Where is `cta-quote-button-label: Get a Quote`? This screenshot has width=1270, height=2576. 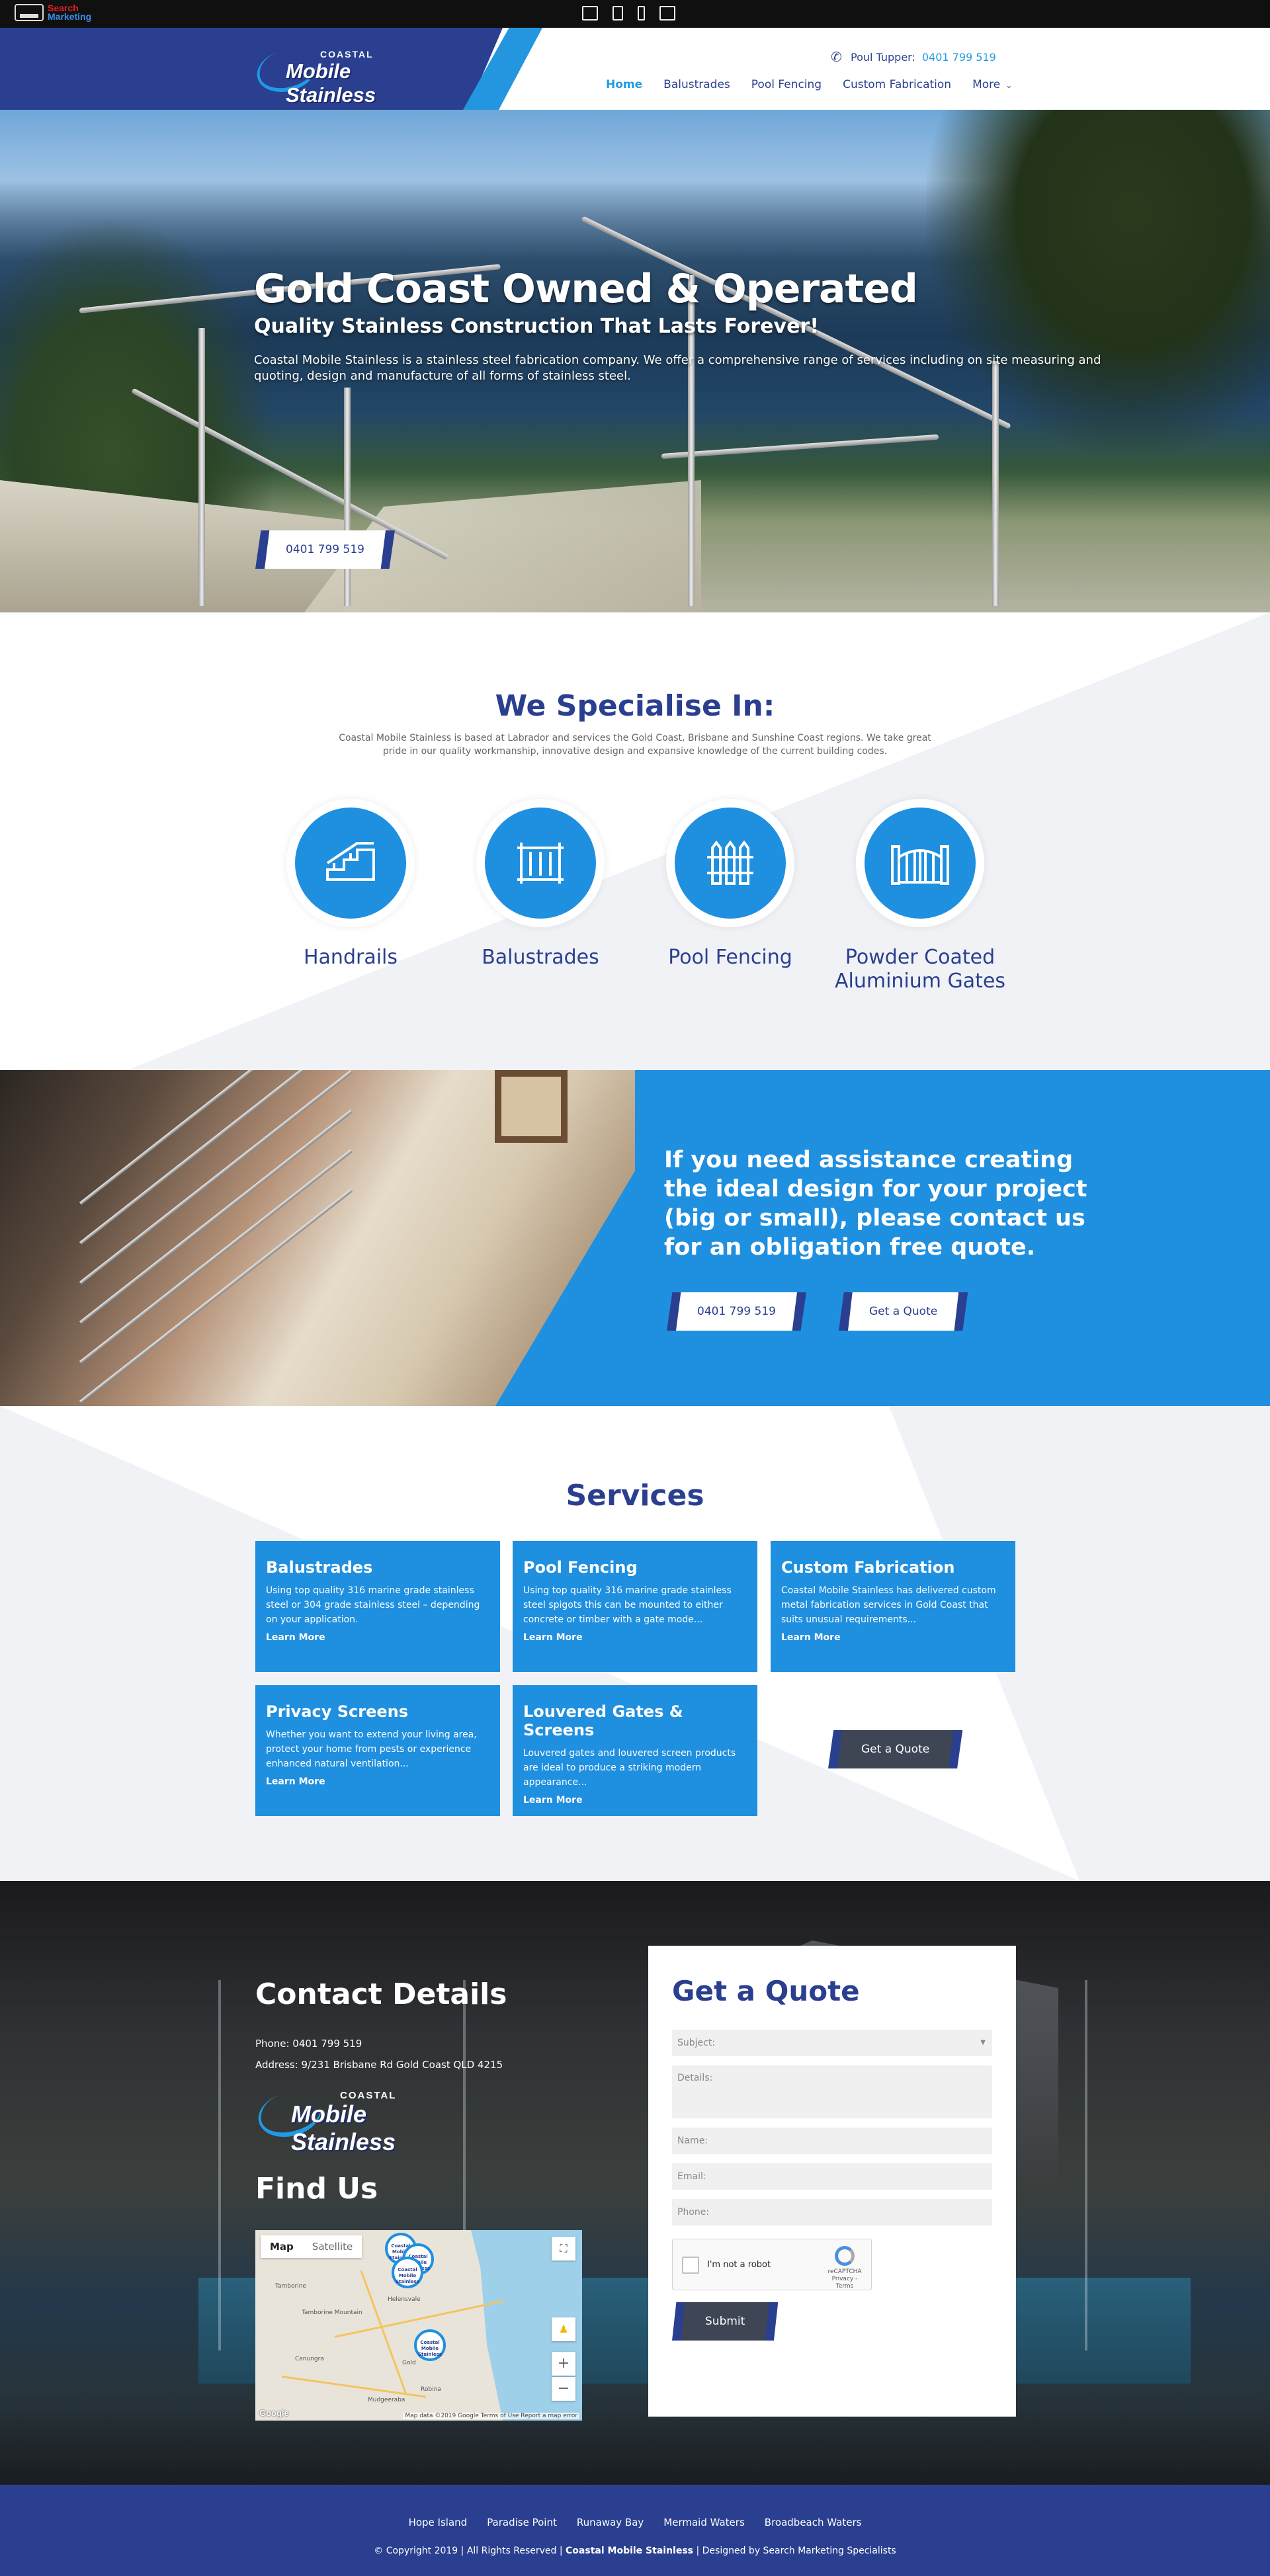
cta-quote-button-label: Get a Quote is located at coordinates (904, 1311).